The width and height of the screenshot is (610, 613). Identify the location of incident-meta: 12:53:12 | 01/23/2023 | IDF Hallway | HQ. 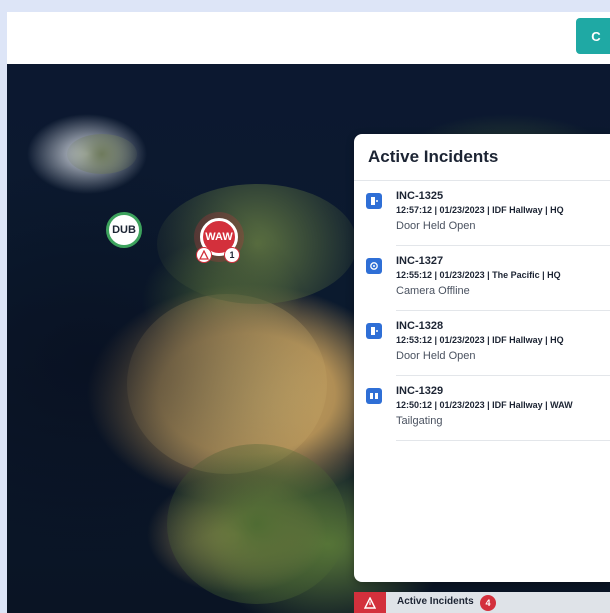
(480, 340).